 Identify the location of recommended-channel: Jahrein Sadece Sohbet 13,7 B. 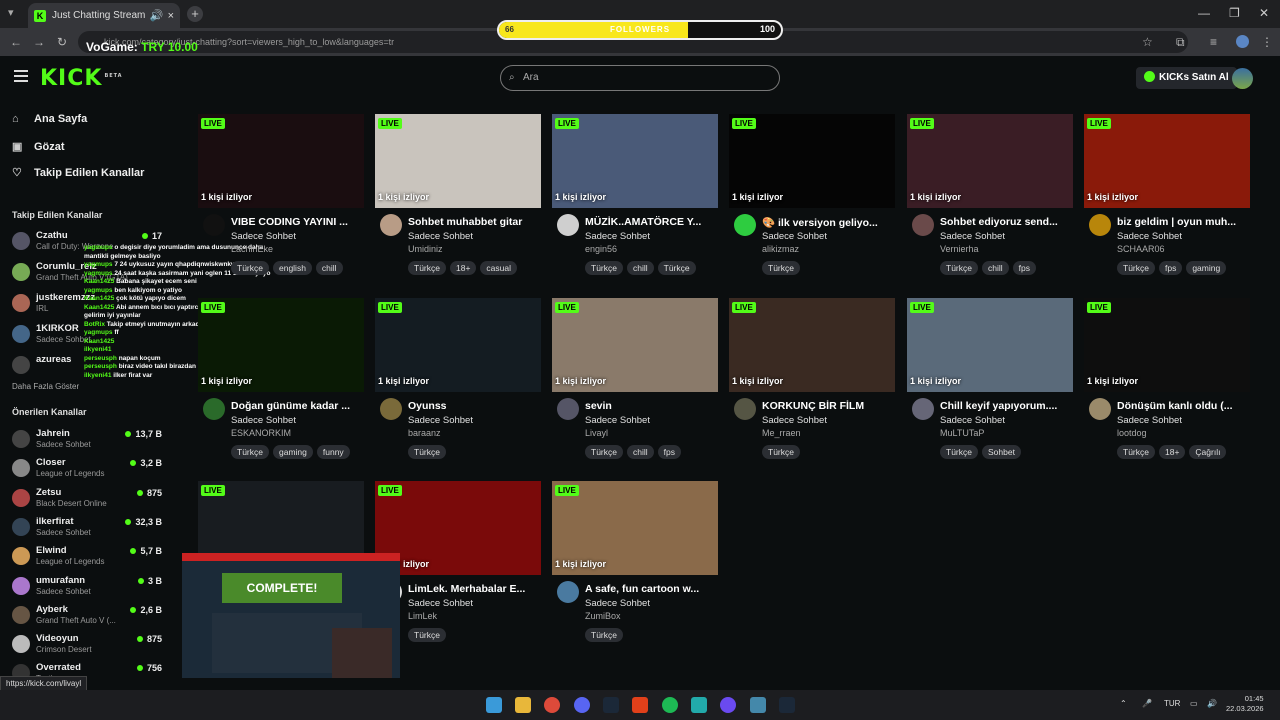
(87, 440).